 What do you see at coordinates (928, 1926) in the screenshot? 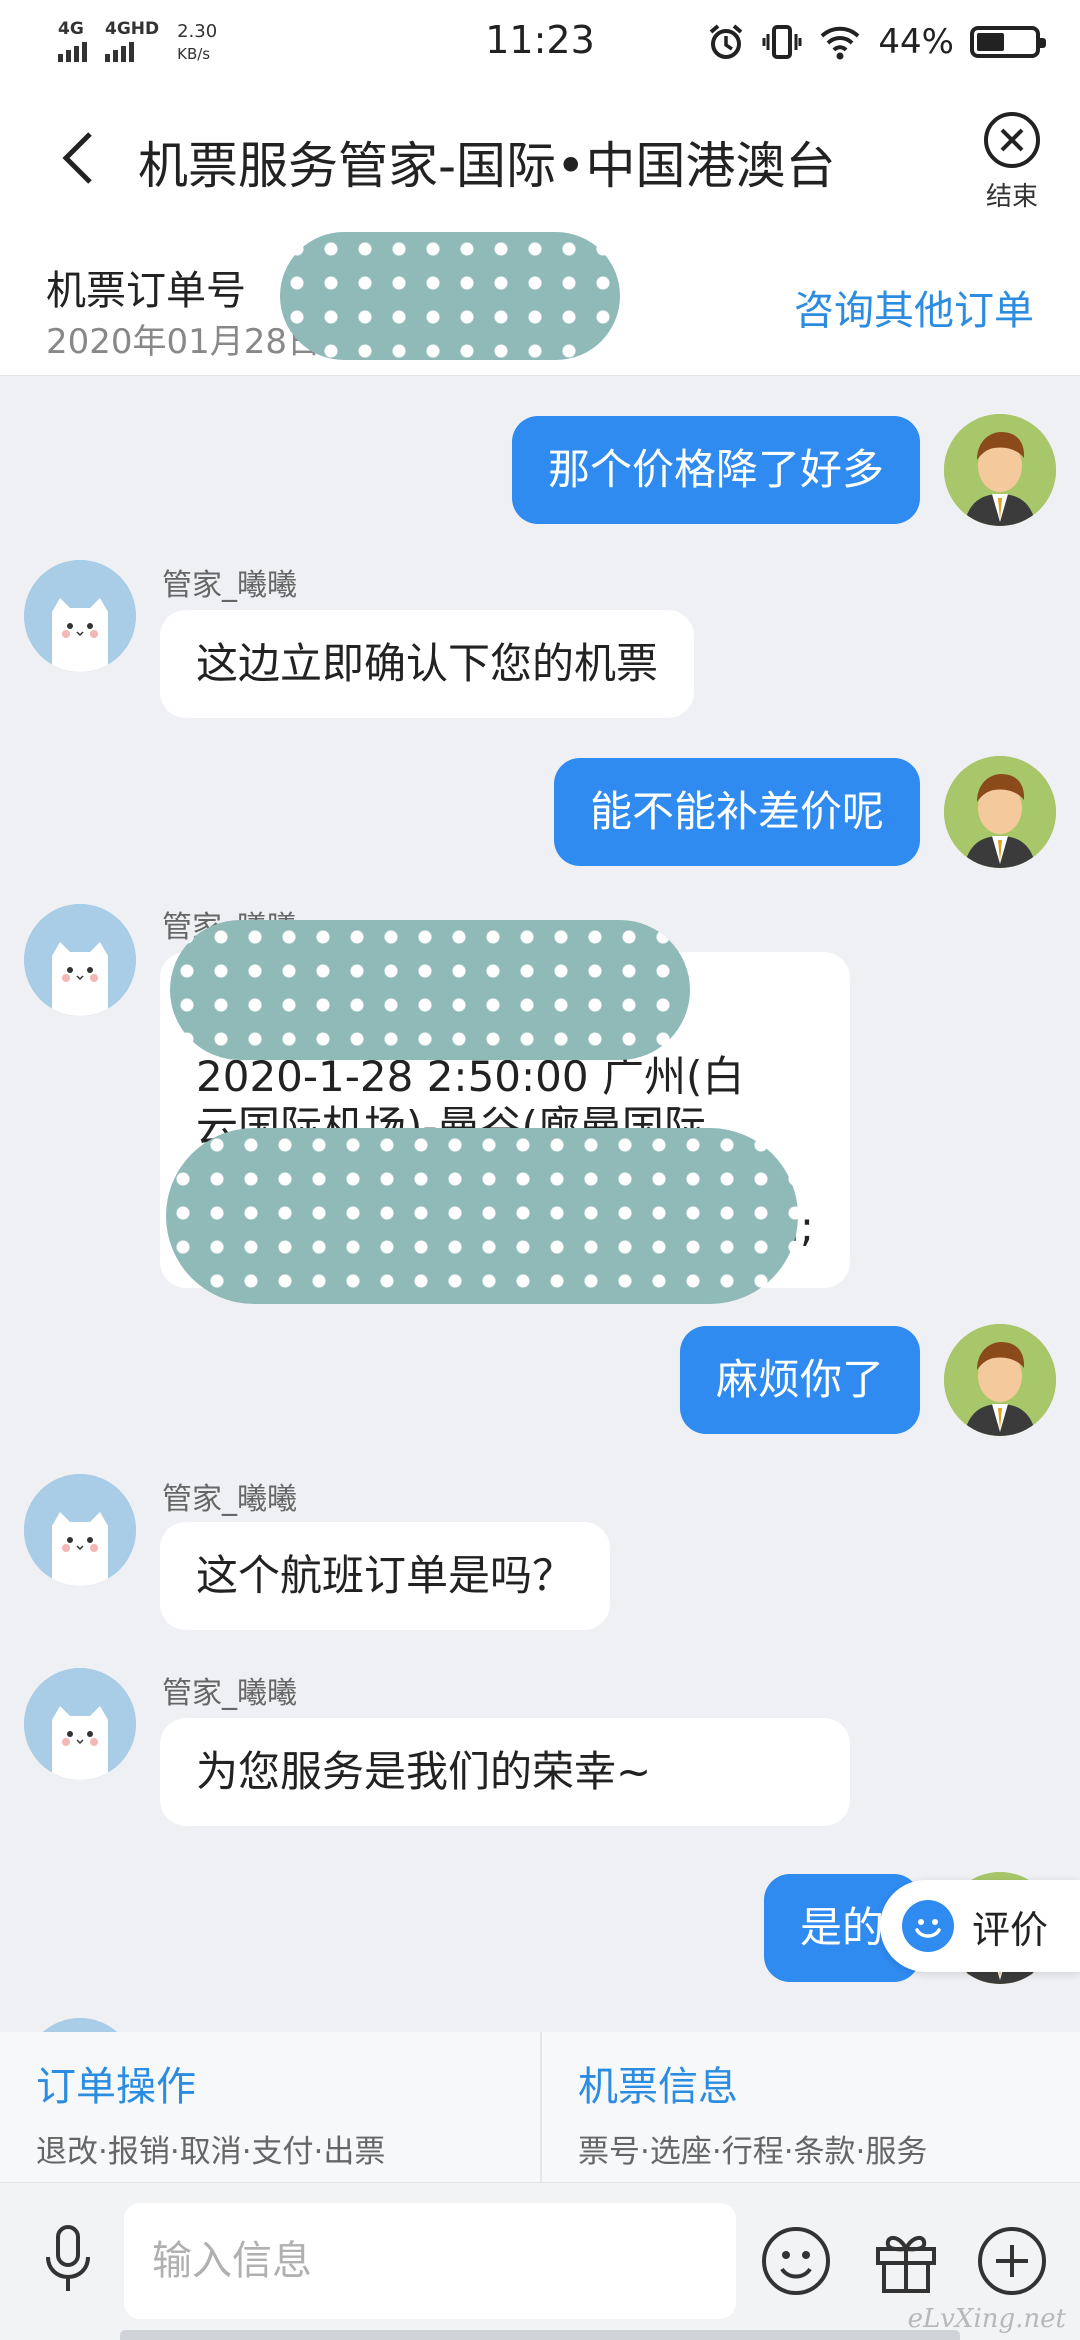
I see `smile-icon` at bounding box center [928, 1926].